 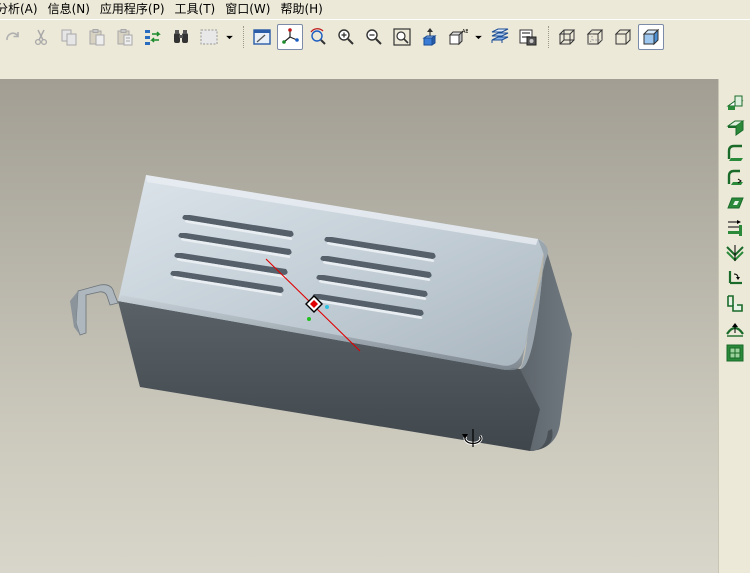 I want to click on menu-window: 窗口(W), so click(x=250, y=9).